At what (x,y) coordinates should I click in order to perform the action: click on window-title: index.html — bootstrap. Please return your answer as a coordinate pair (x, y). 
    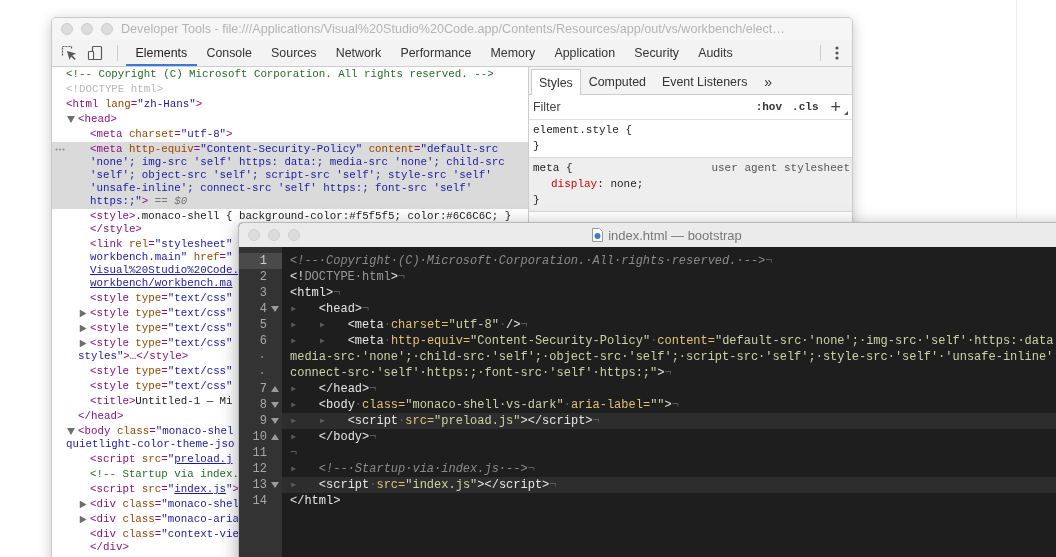
    Looking at the image, I should click on (675, 235).